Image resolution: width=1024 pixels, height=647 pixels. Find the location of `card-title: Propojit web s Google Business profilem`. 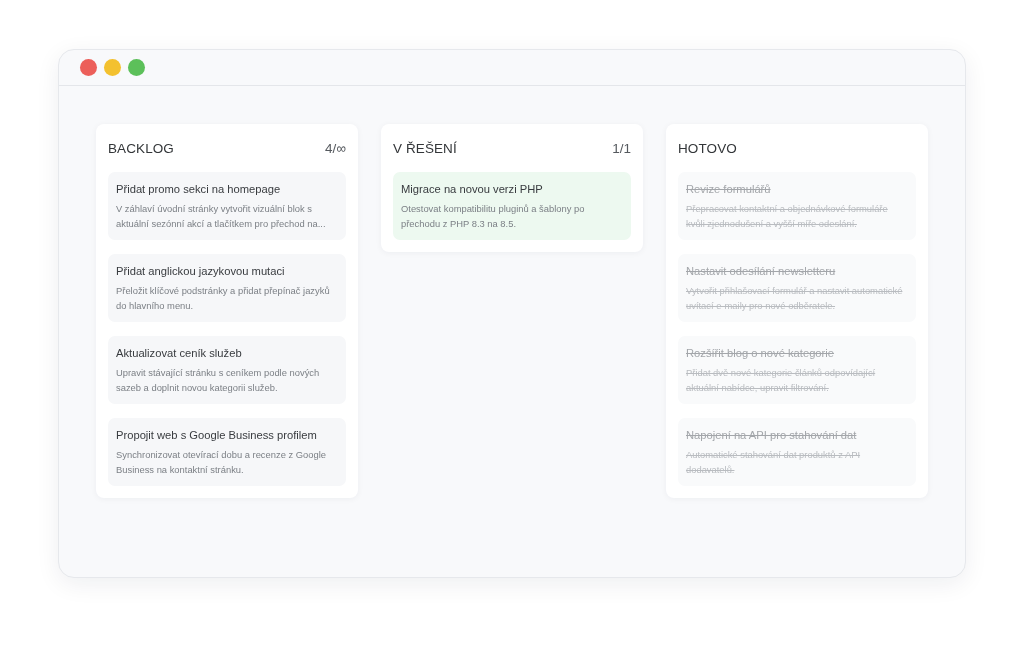

card-title: Propojit web s Google Business profilem is located at coordinates (217, 435).